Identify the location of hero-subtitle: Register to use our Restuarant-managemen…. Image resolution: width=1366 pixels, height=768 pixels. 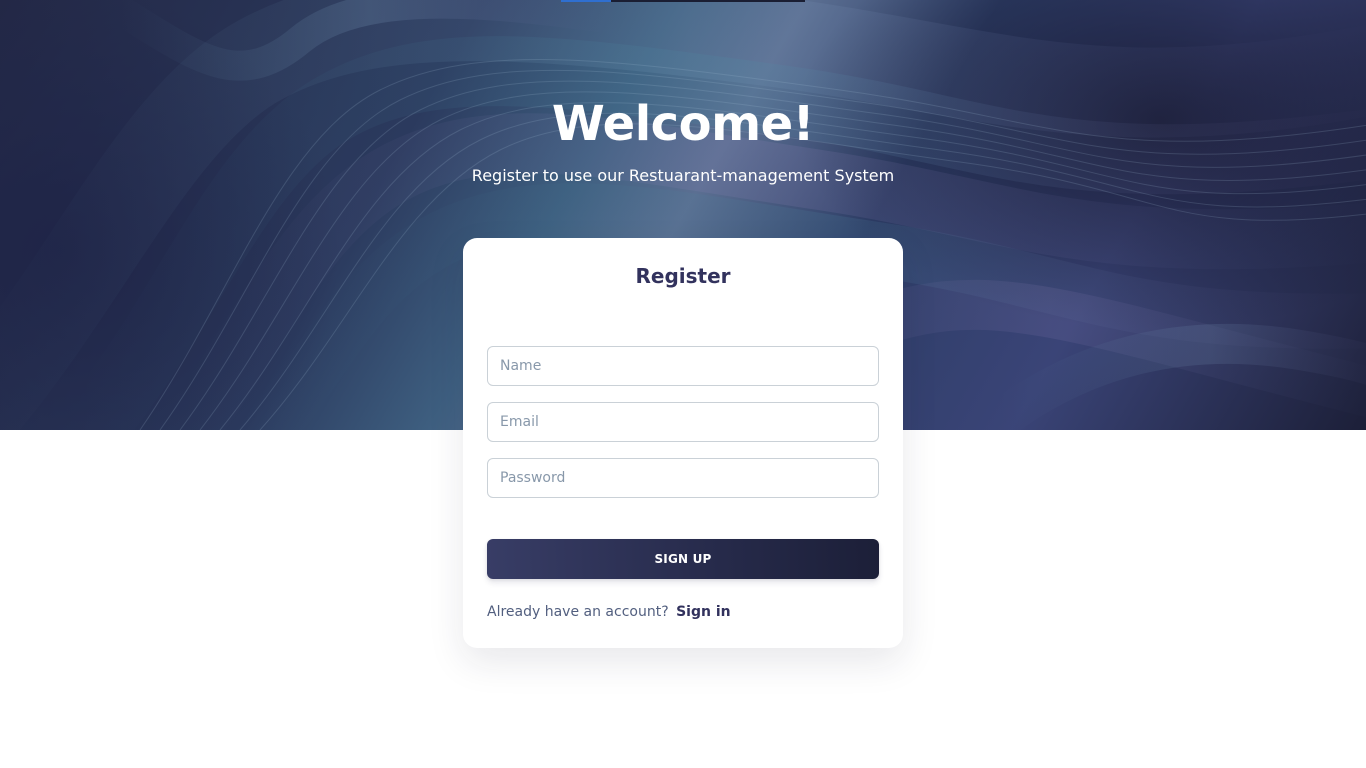
(683, 175).